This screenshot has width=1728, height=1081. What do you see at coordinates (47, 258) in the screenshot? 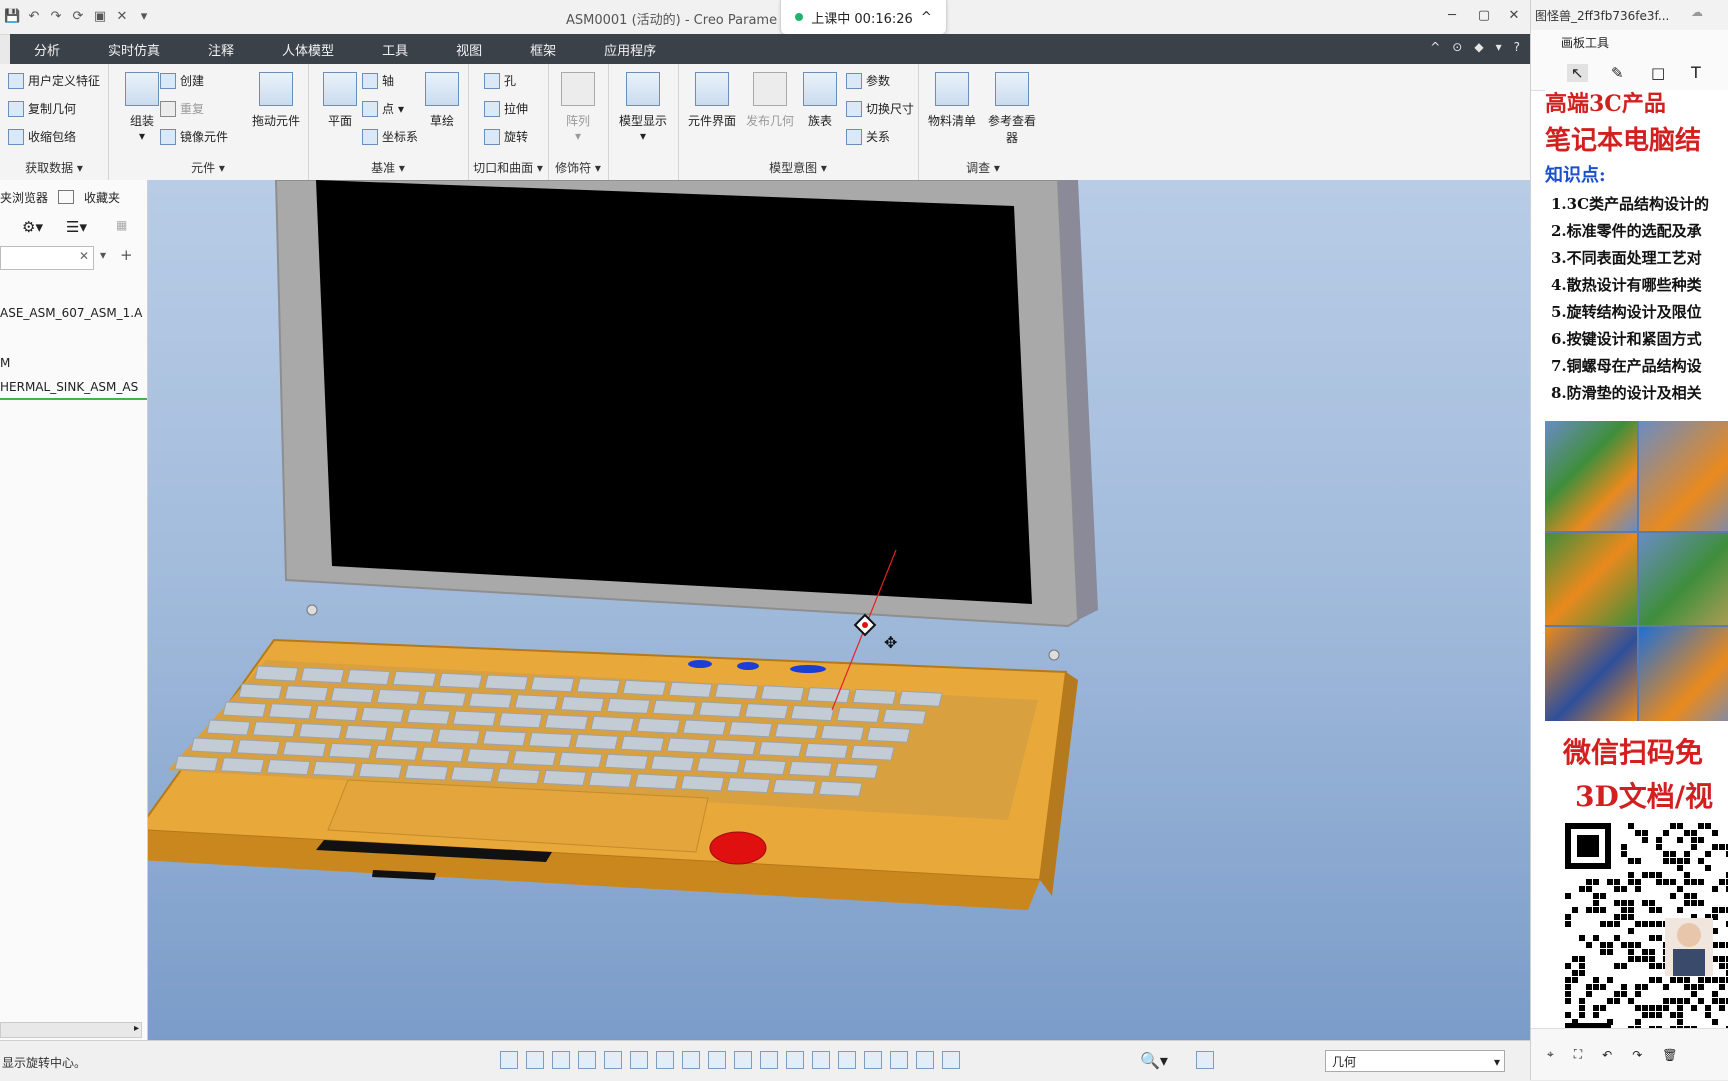
I see `tree-search-input: ✕` at bounding box center [47, 258].